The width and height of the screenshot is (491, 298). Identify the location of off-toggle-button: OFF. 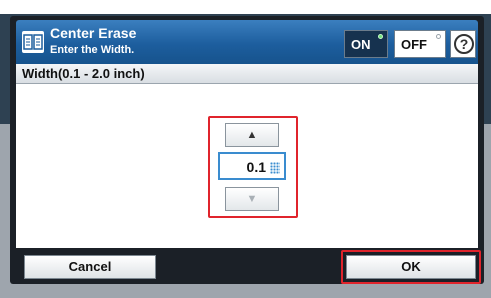
(420, 44).